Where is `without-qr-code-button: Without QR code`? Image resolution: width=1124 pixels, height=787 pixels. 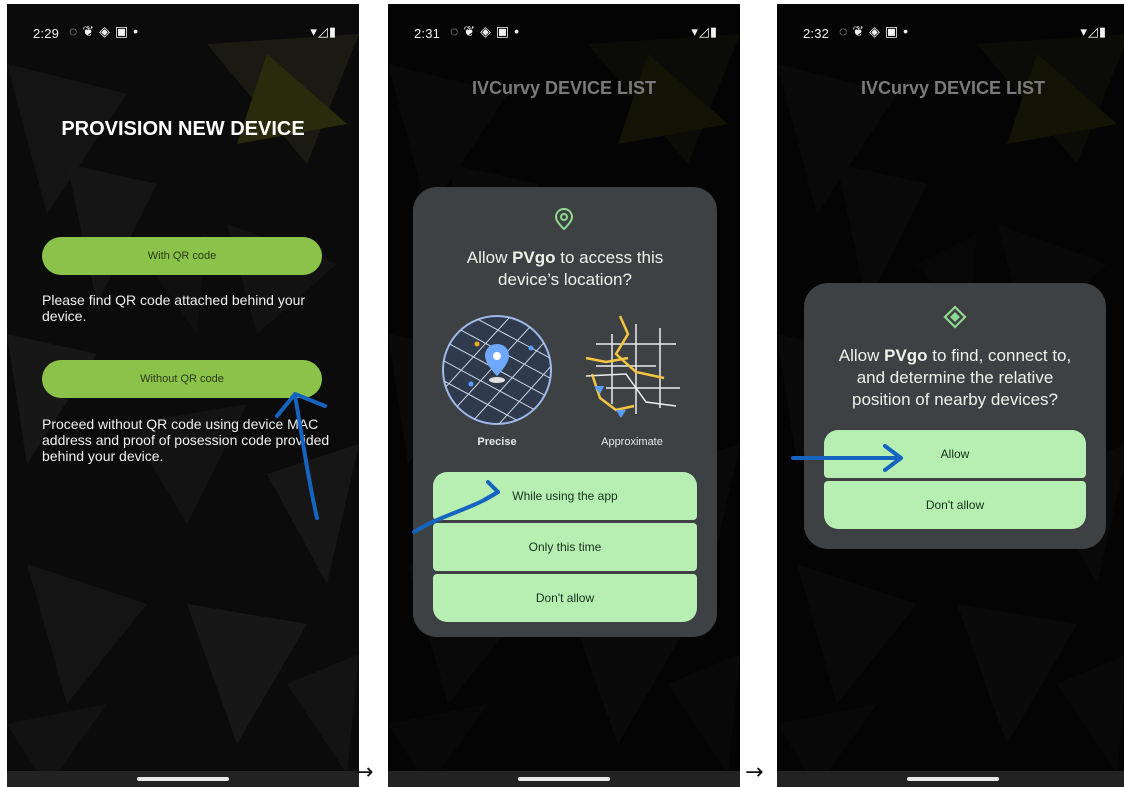 without-qr-code-button: Without QR code is located at coordinates (182, 379).